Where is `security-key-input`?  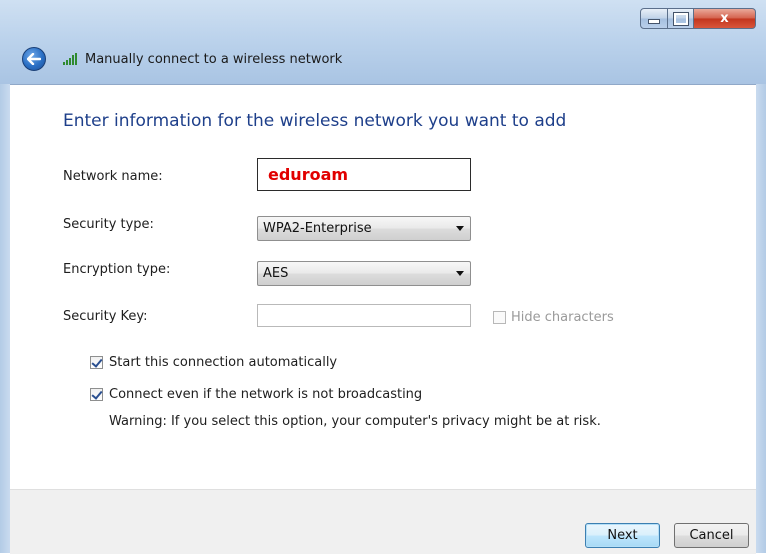 security-key-input is located at coordinates (364, 315).